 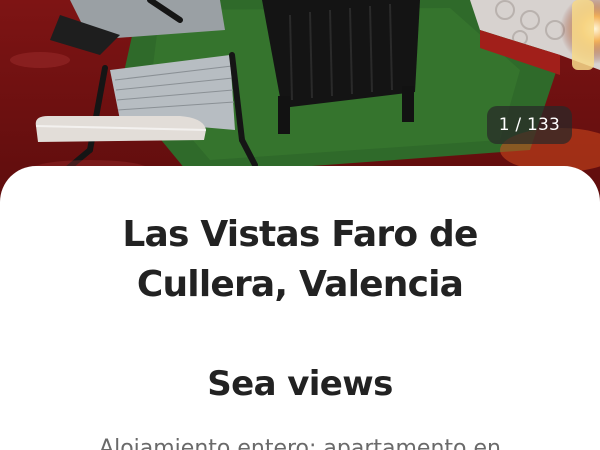 What do you see at coordinates (300, 284) in the screenshot?
I see `listing-title-line-2: Cullera, Valencia` at bounding box center [300, 284].